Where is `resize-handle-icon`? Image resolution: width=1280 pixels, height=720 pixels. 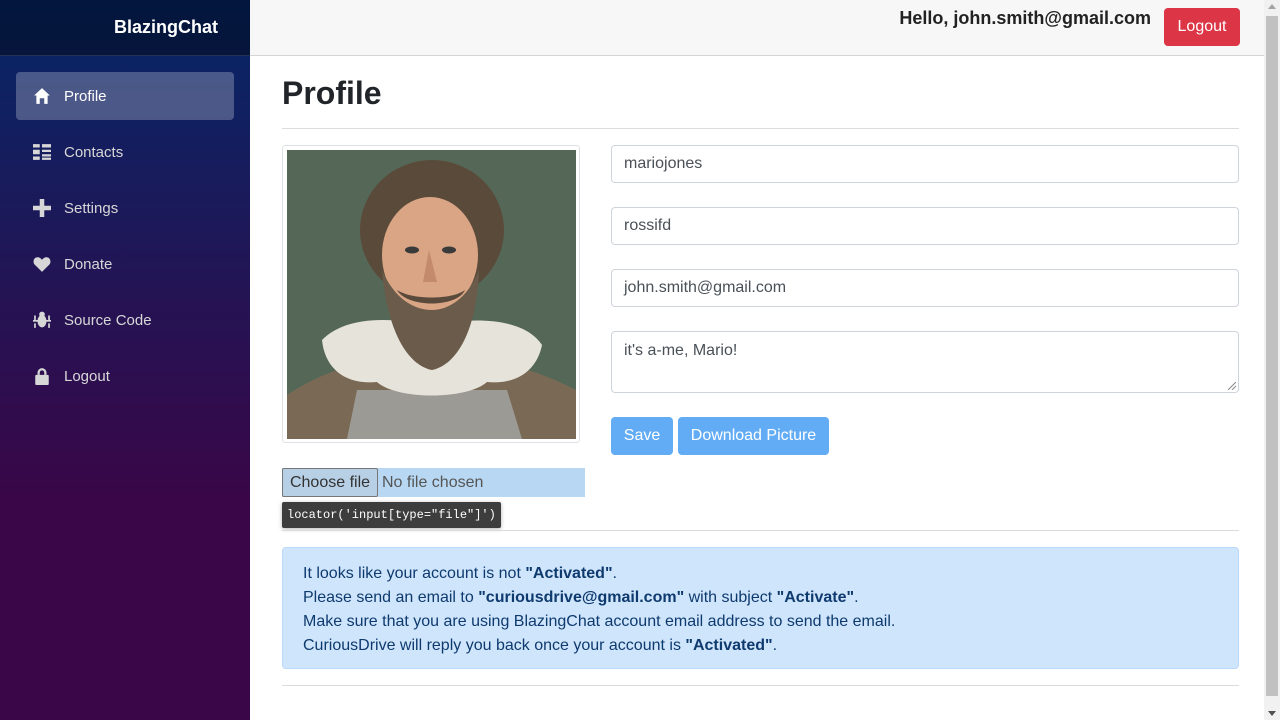 resize-handle-icon is located at coordinates (1232, 386).